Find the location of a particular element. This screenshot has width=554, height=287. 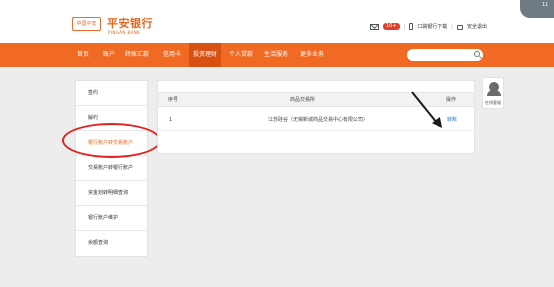

nav-item-account: 账户 is located at coordinates (109, 55).